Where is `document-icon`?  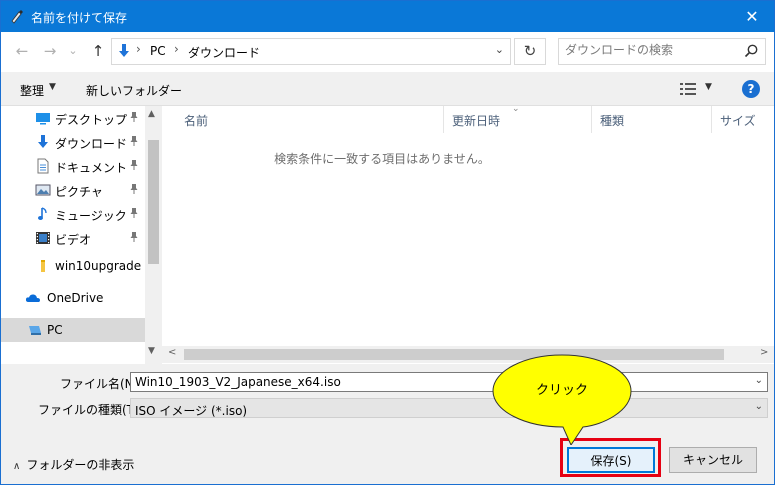 document-icon is located at coordinates (43, 166).